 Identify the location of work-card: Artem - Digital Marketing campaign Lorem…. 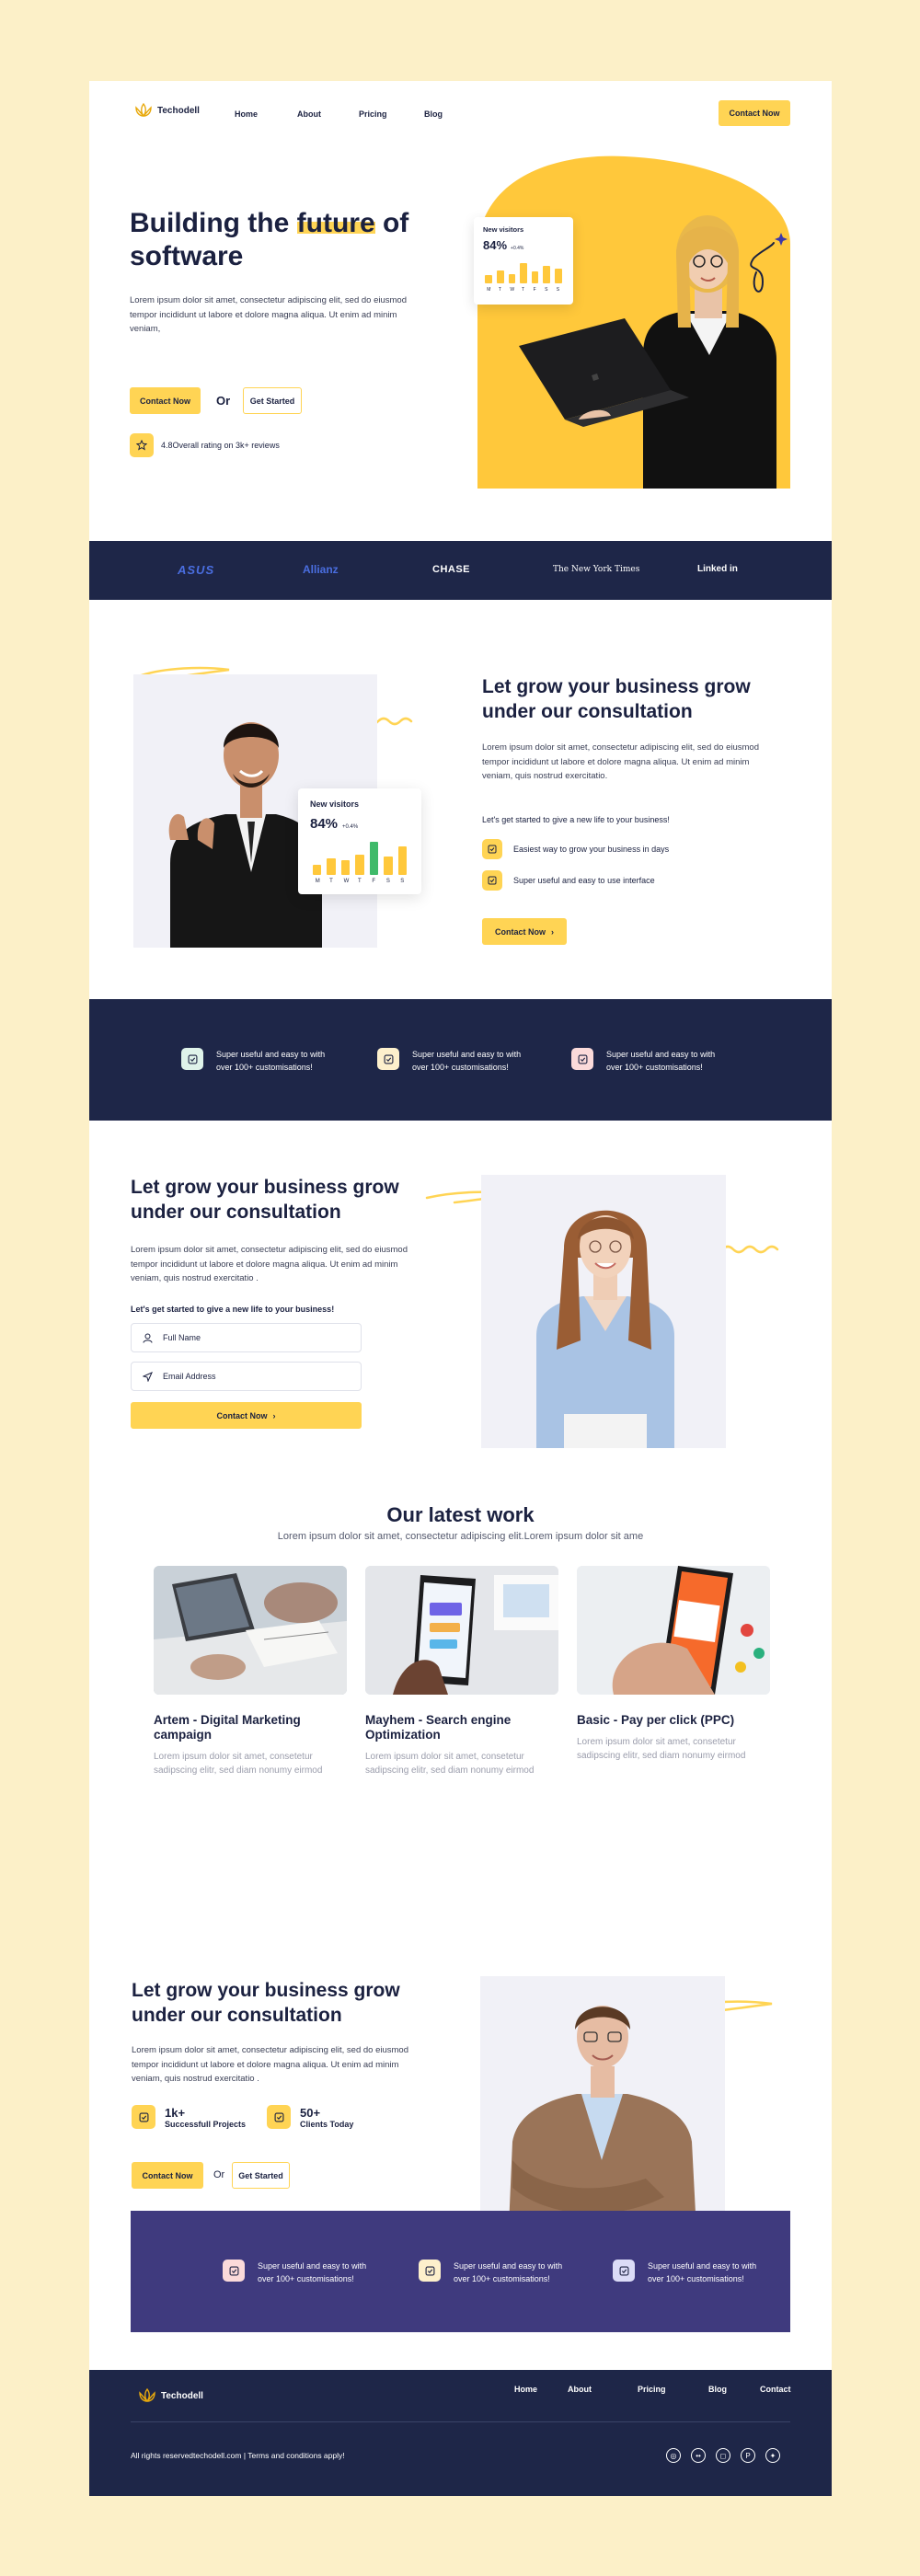
(251, 1671).